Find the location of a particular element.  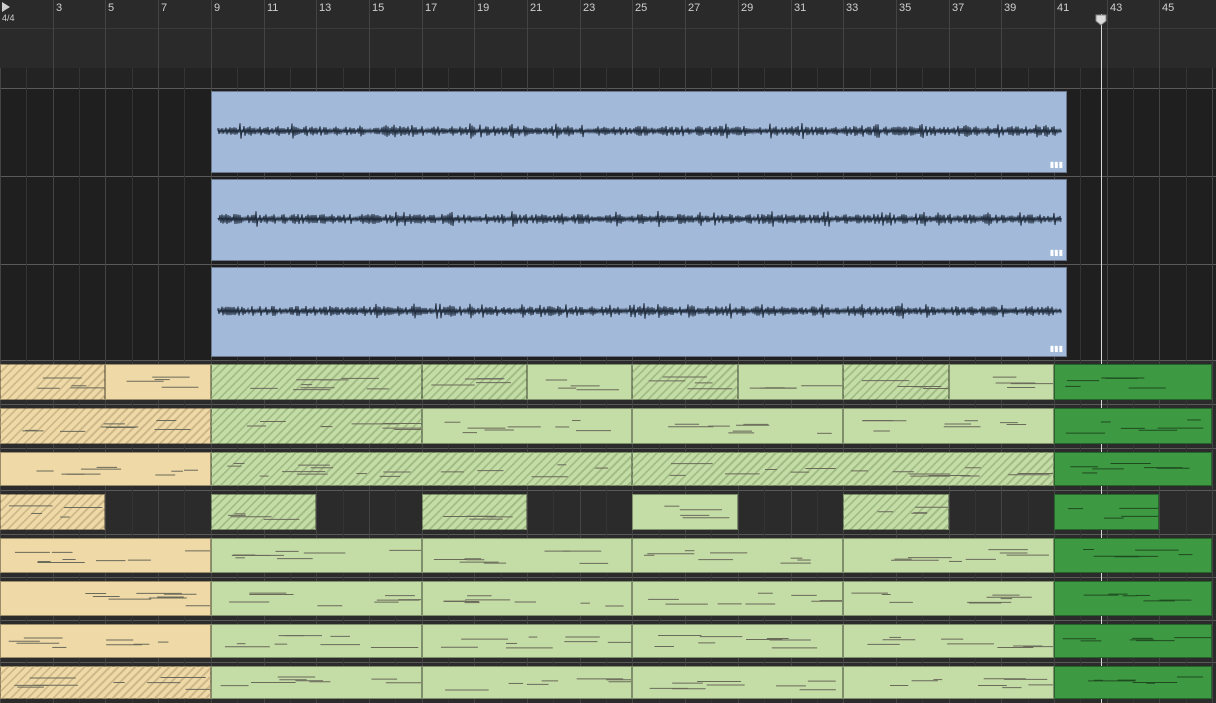

ruler-bar-number: 35 is located at coordinates (905, 8).